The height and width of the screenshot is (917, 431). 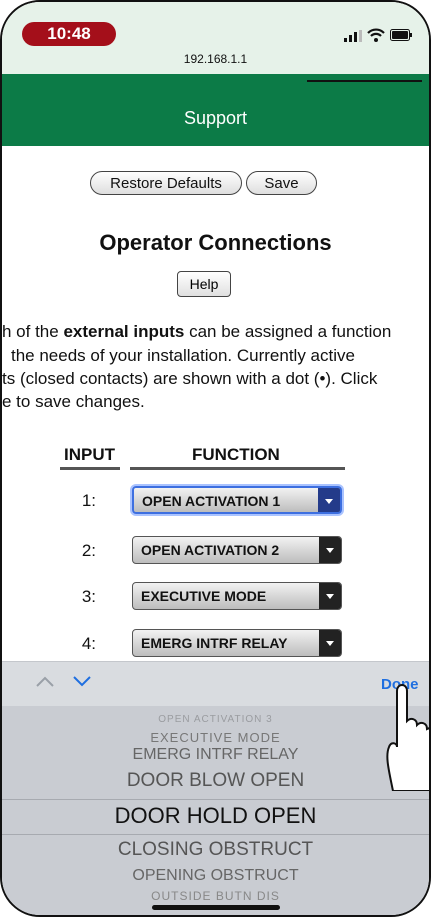 I want to click on picker-item: EXECUTIVE MODE, so click(x=215, y=737).